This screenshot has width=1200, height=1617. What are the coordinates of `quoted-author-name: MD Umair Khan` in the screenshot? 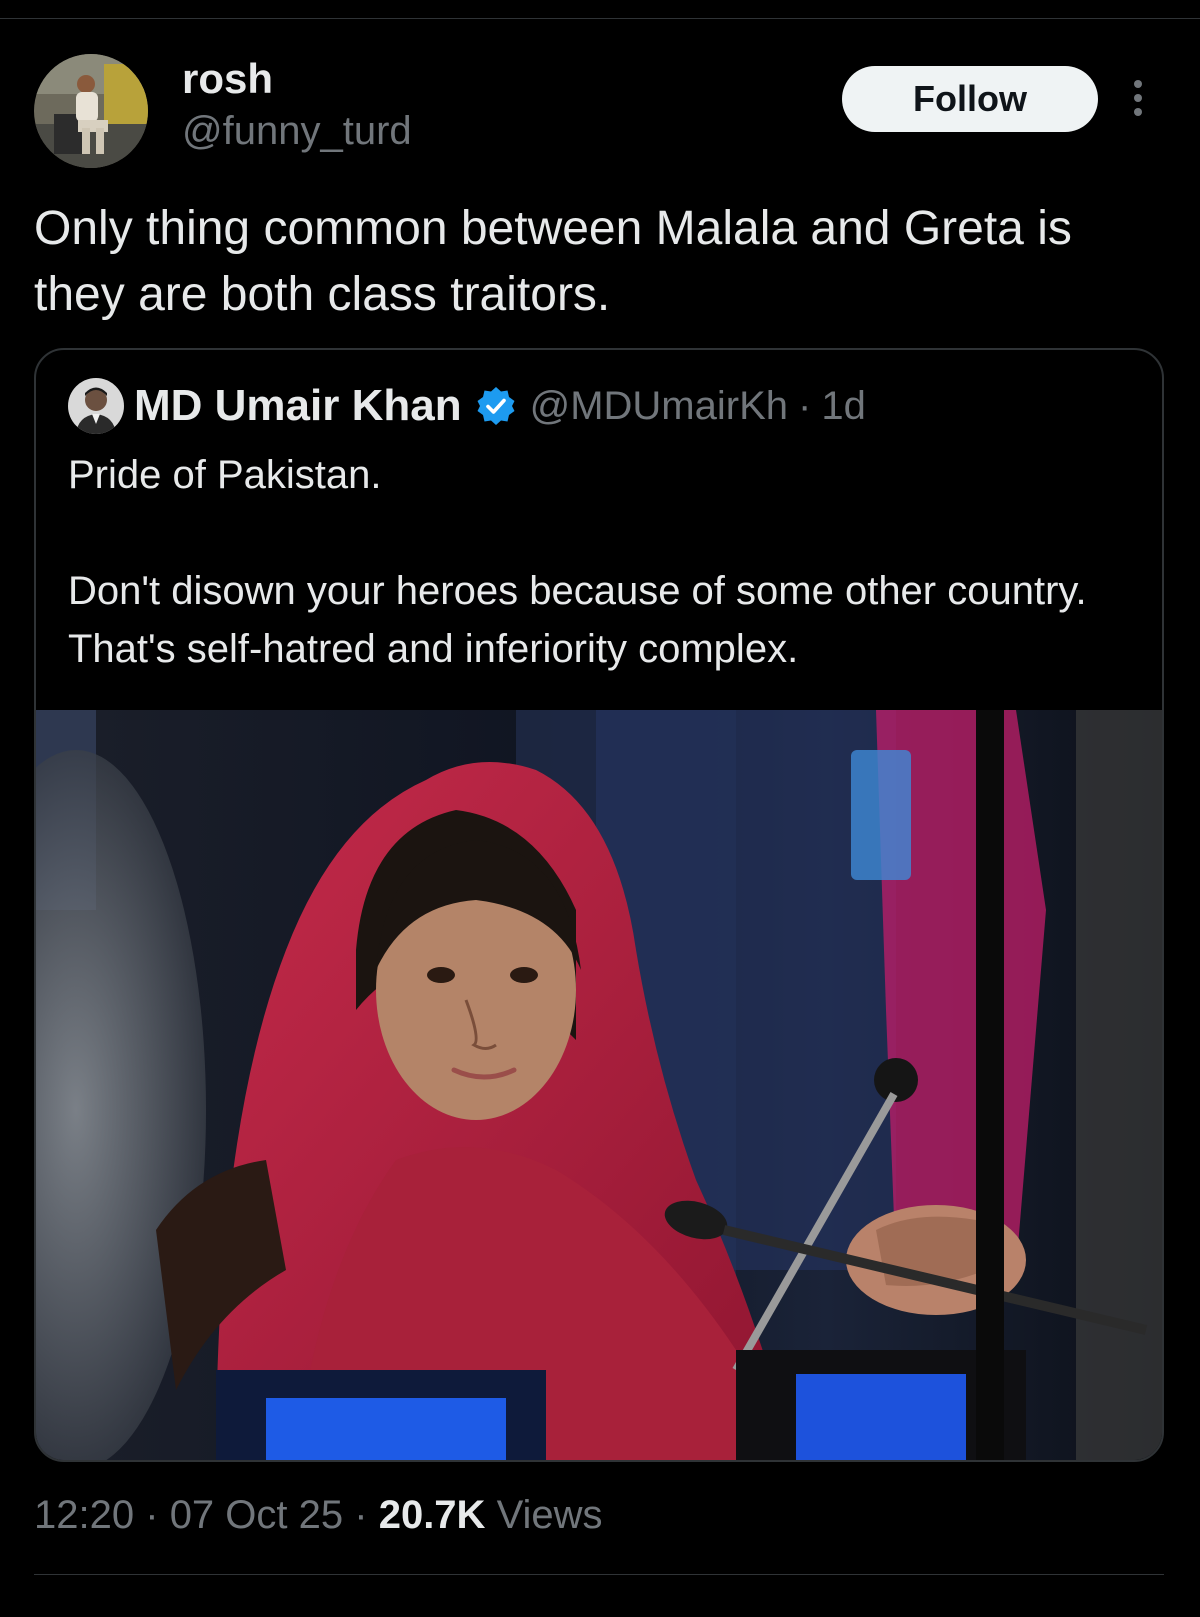 It's located at (298, 406).